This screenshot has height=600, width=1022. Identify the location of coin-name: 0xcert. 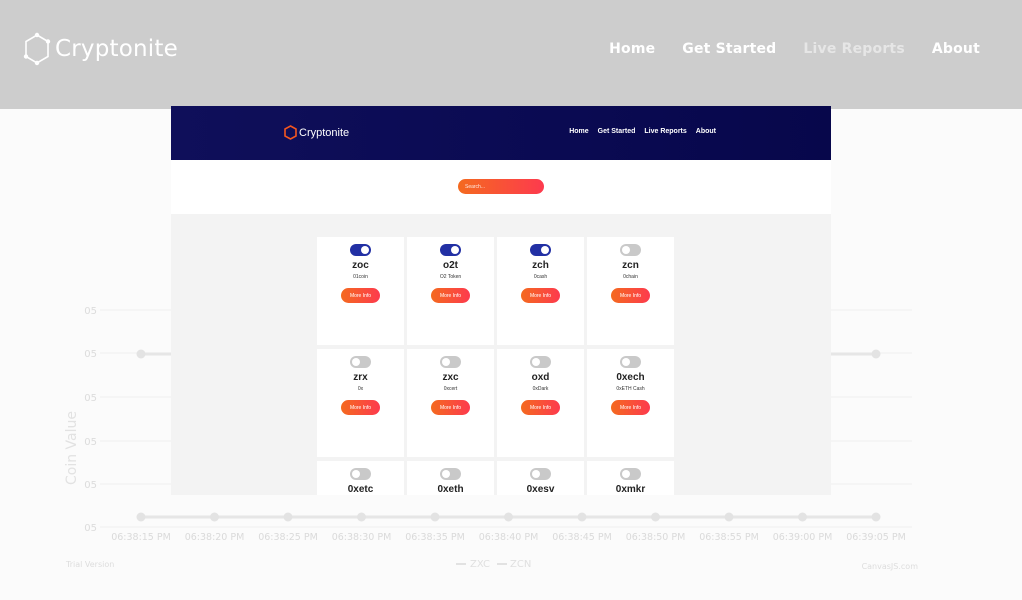
(450, 389).